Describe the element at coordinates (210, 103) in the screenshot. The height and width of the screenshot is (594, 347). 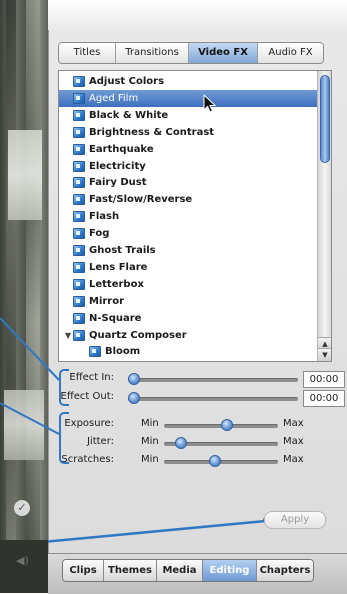
I see `mouse-cursor-icon` at that location.